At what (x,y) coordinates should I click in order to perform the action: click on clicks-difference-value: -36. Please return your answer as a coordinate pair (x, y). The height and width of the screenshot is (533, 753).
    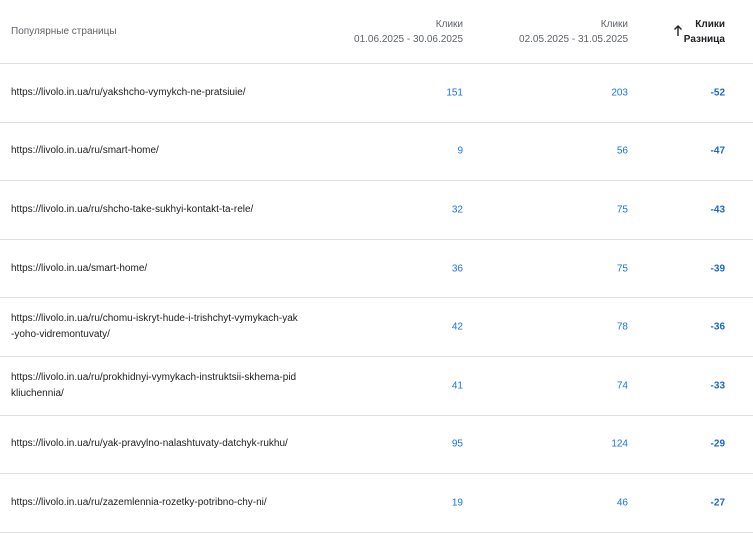
    Looking at the image, I should click on (717, 327).